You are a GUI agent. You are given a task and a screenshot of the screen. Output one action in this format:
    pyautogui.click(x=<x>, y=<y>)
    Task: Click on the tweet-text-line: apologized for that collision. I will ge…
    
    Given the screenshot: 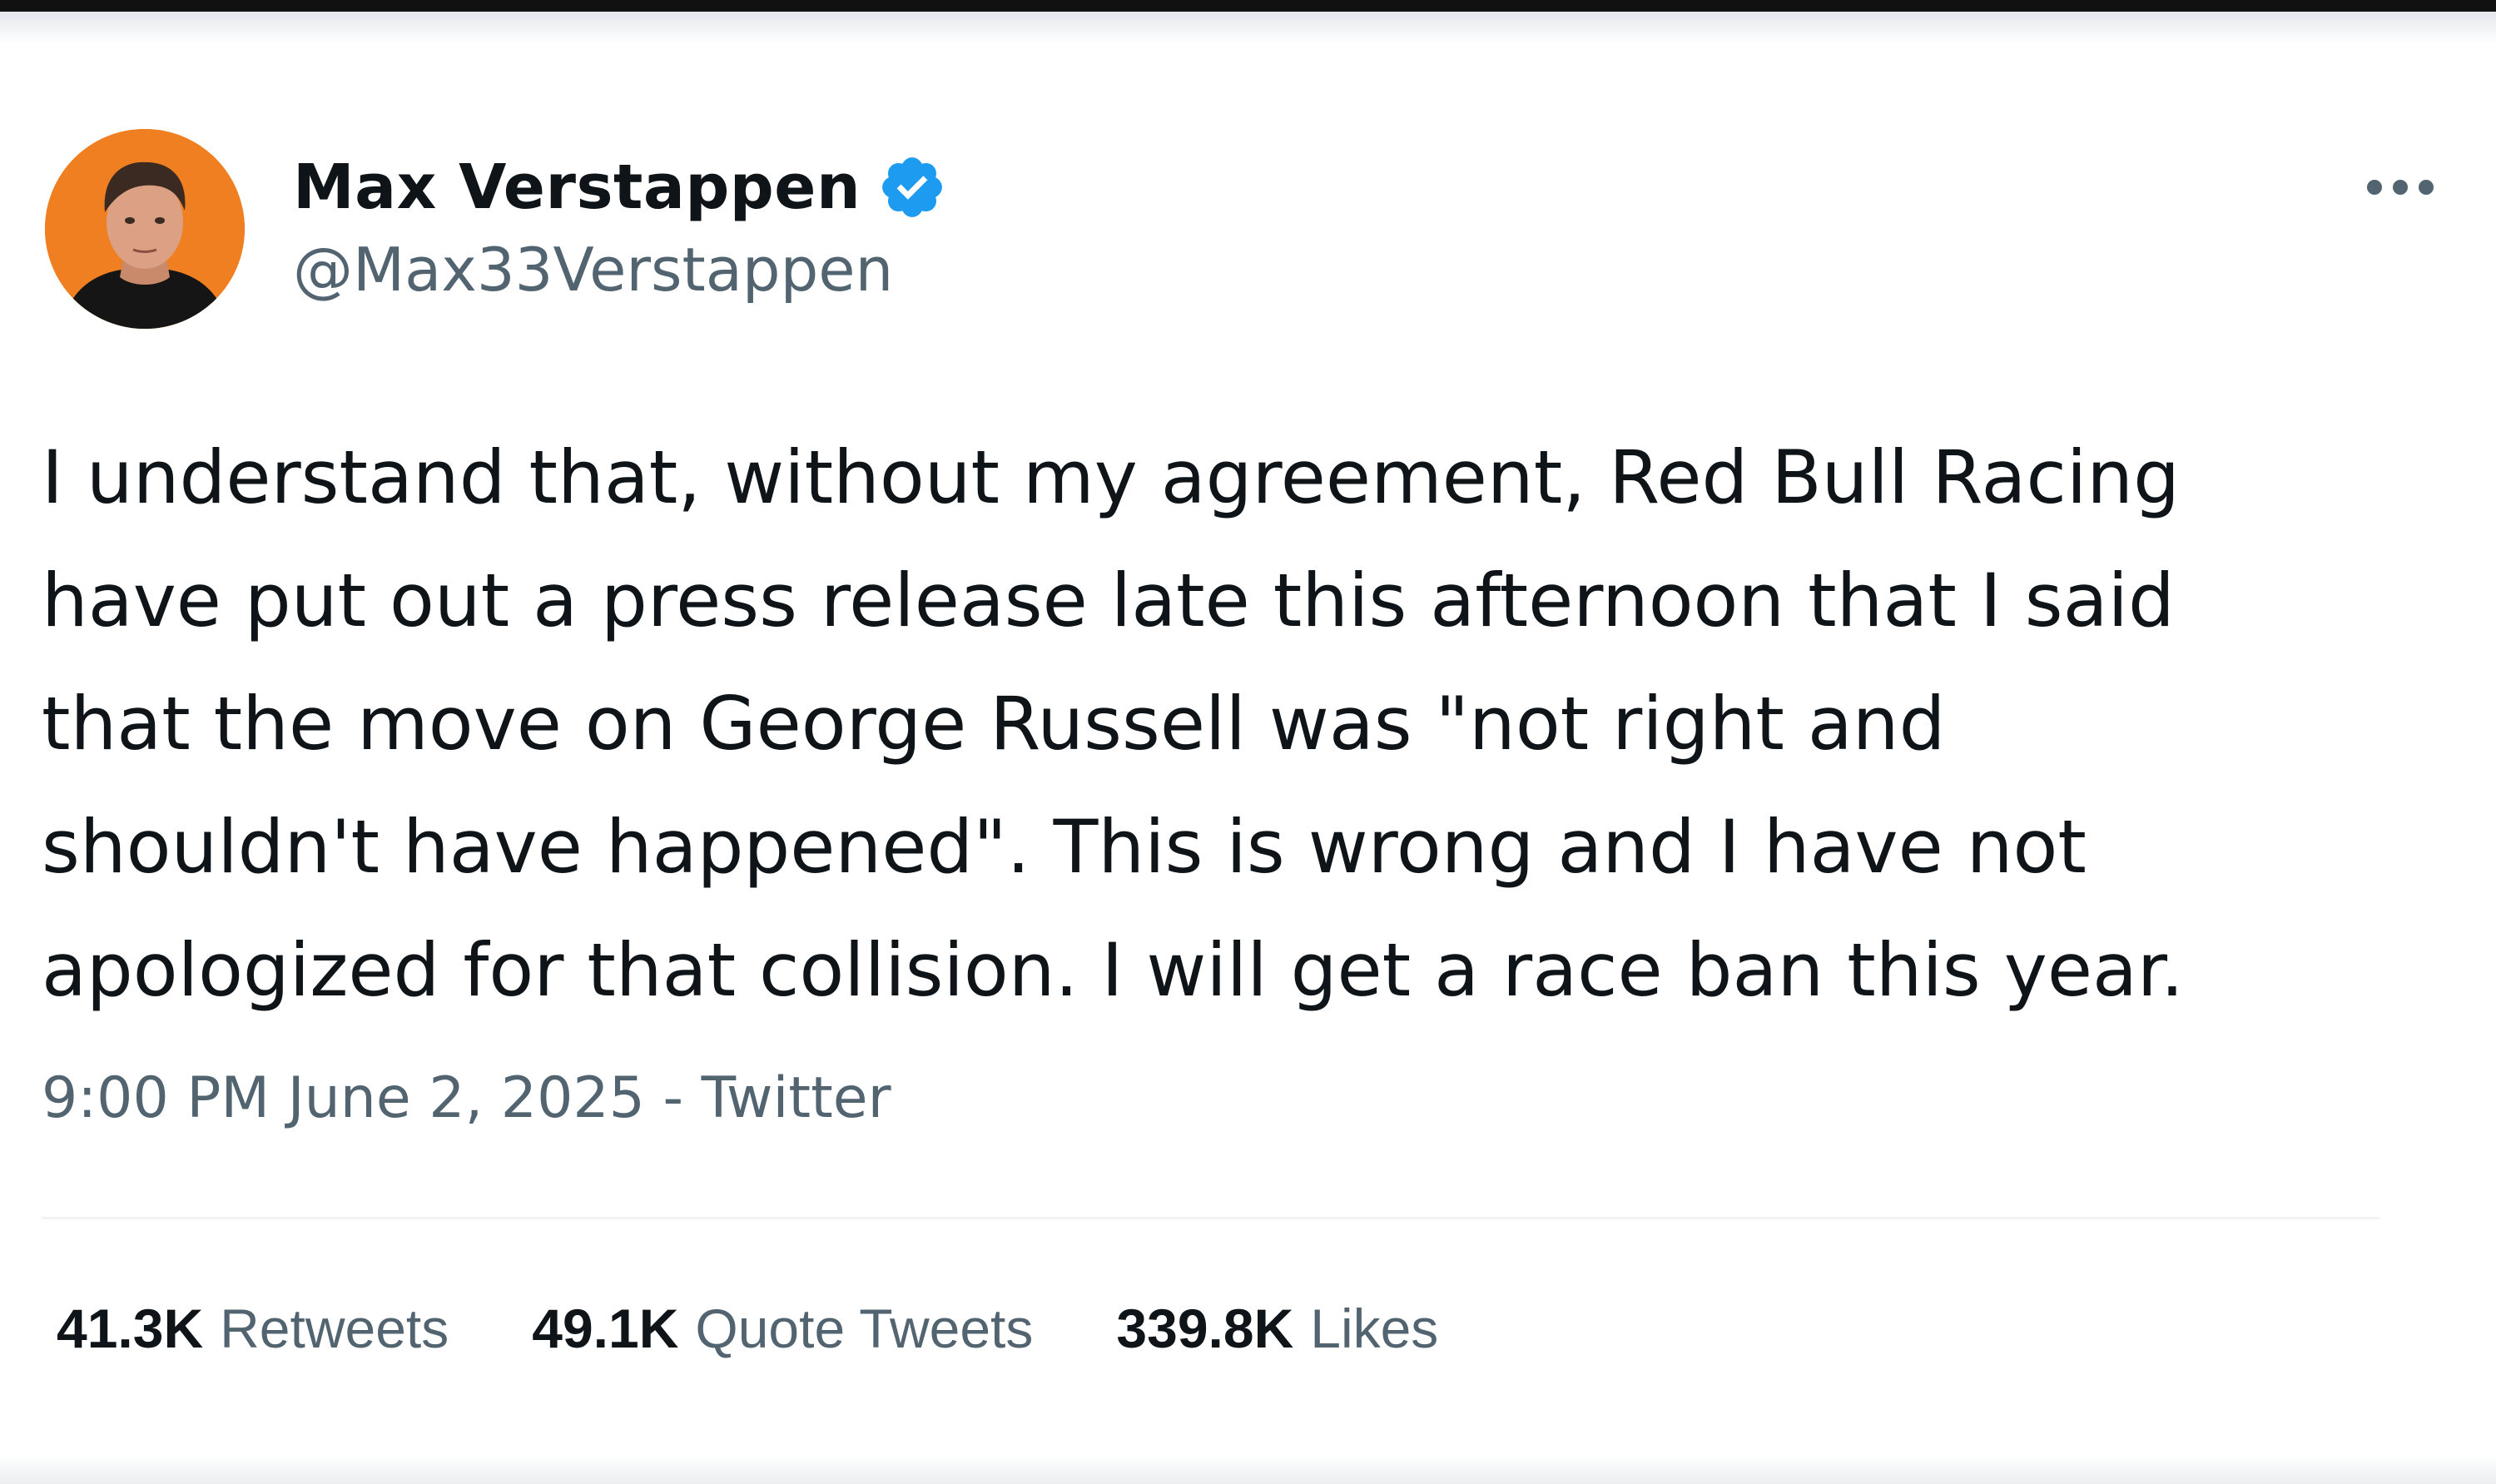 What is the action you would take?
    pyautogui.click(x=1113, y=970)
    